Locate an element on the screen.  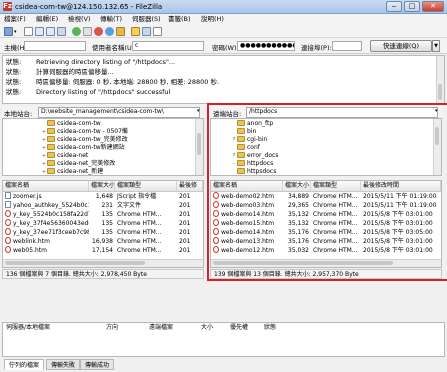
local-col-type: 檔案類型 is located at coordinates (146, 186).